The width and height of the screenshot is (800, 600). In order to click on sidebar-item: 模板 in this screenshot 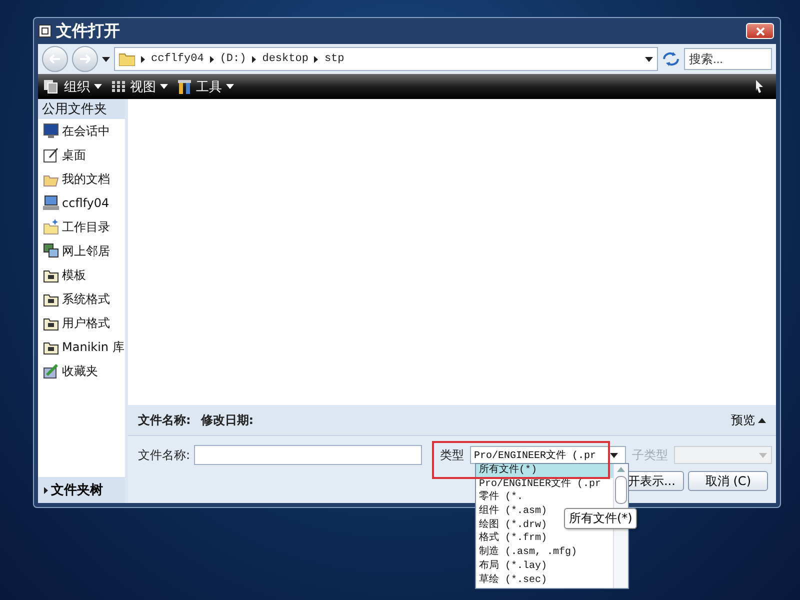, I will do `click(81, 275)`.